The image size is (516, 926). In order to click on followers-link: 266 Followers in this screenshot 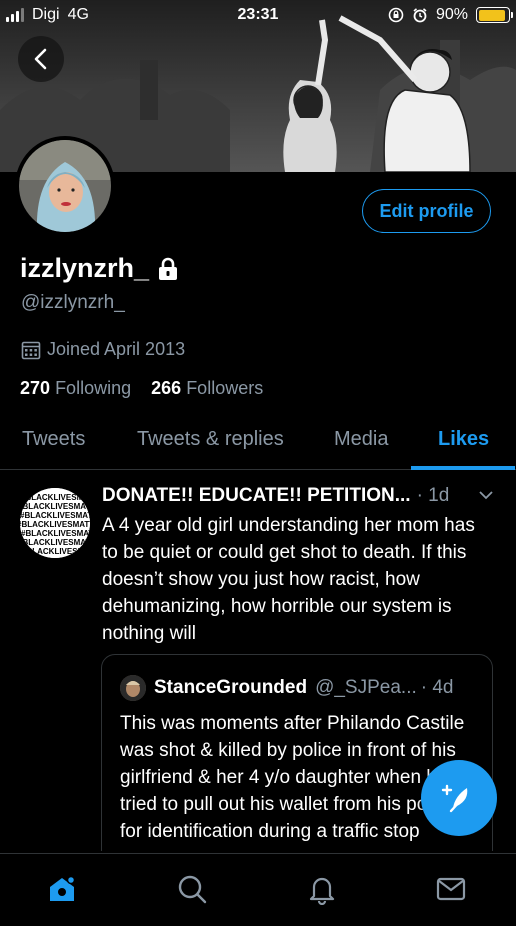, I will do `click(207, 388)`.